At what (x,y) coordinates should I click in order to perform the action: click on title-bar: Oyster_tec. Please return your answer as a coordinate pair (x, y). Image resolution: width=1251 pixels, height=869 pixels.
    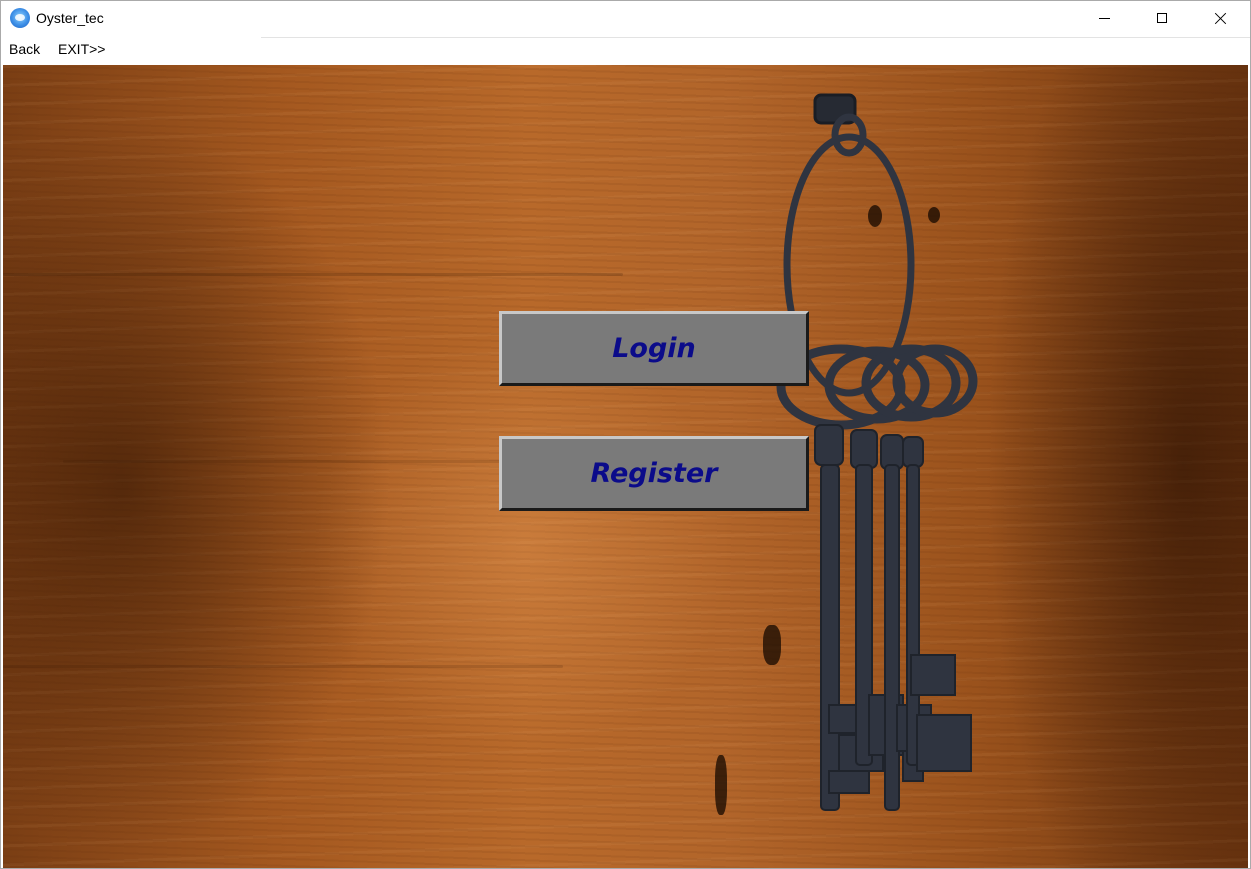
    Looking at the image, I should click on (625, 19).